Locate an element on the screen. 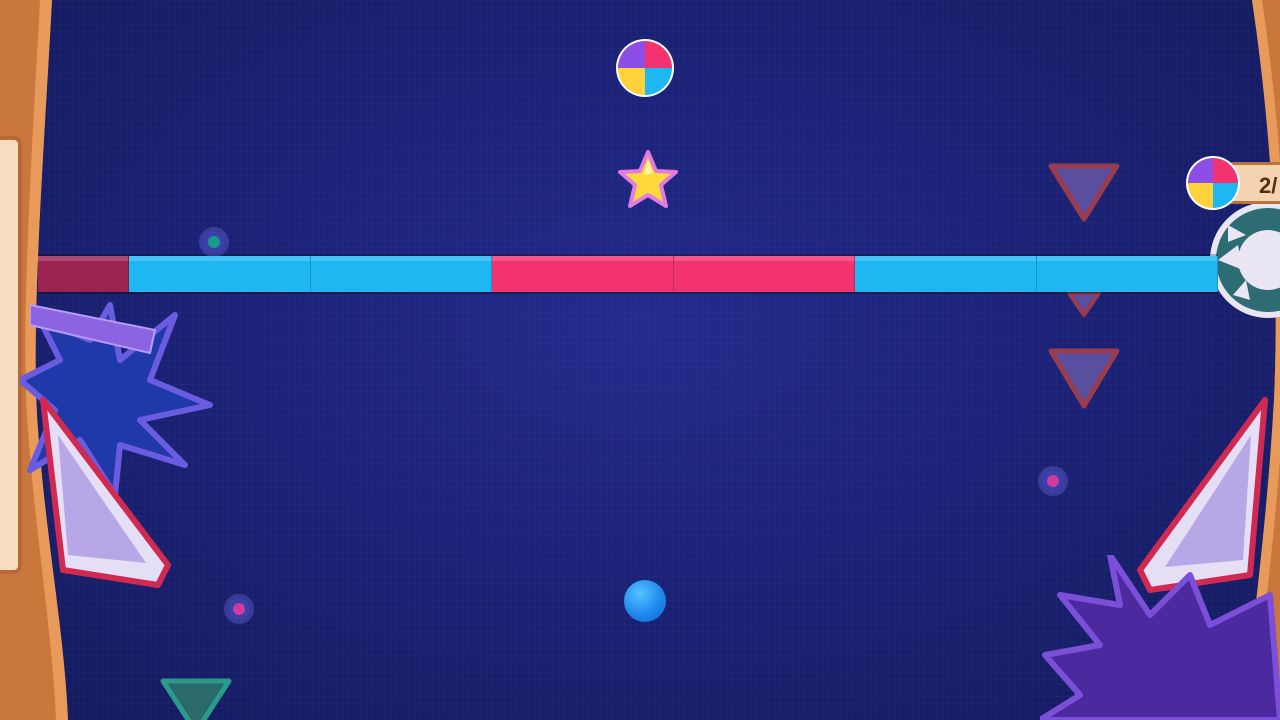  right-starburst-obstacle is located at coordinates (1160, 637).